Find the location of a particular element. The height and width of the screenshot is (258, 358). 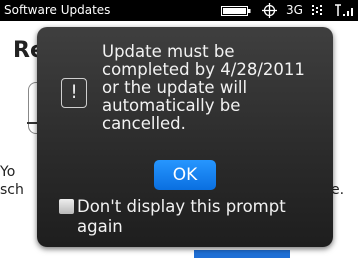

crosshair-icon is located at coordinates (269, 10).